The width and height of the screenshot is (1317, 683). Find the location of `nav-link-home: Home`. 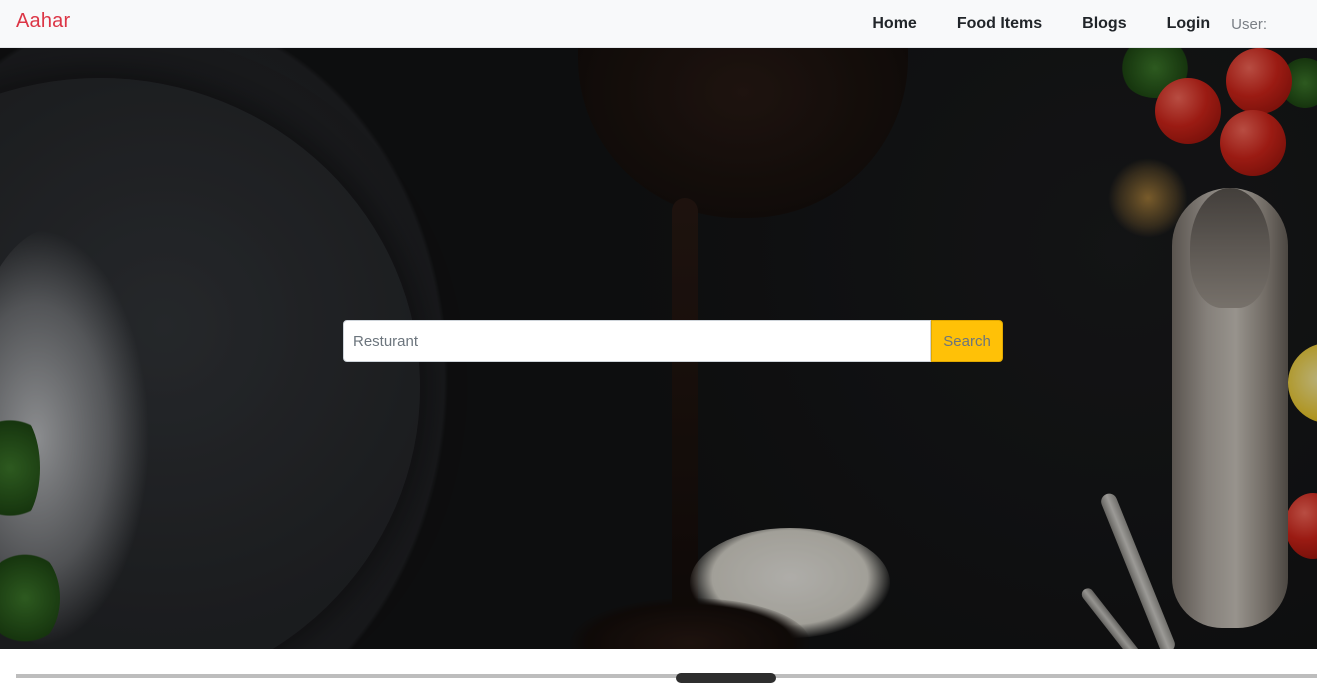

nav-link-home: Home is located at coordinates (894, 24).